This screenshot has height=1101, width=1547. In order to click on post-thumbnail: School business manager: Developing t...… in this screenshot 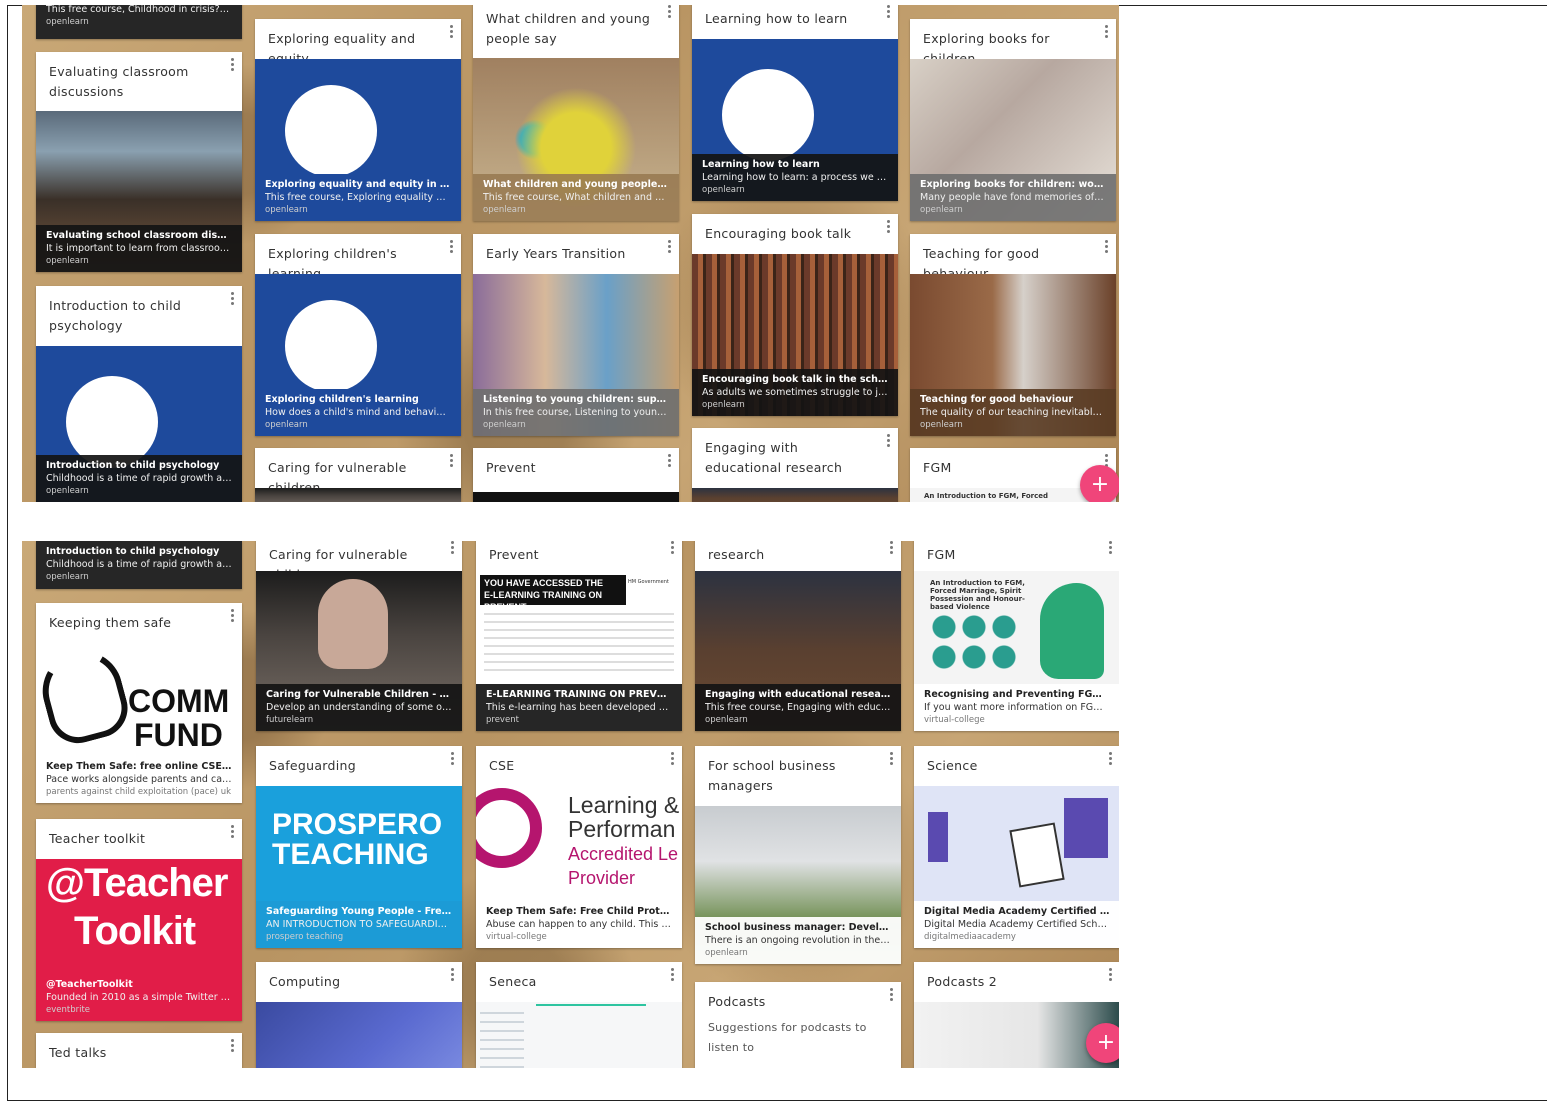, I will do `click(798, 885)`.